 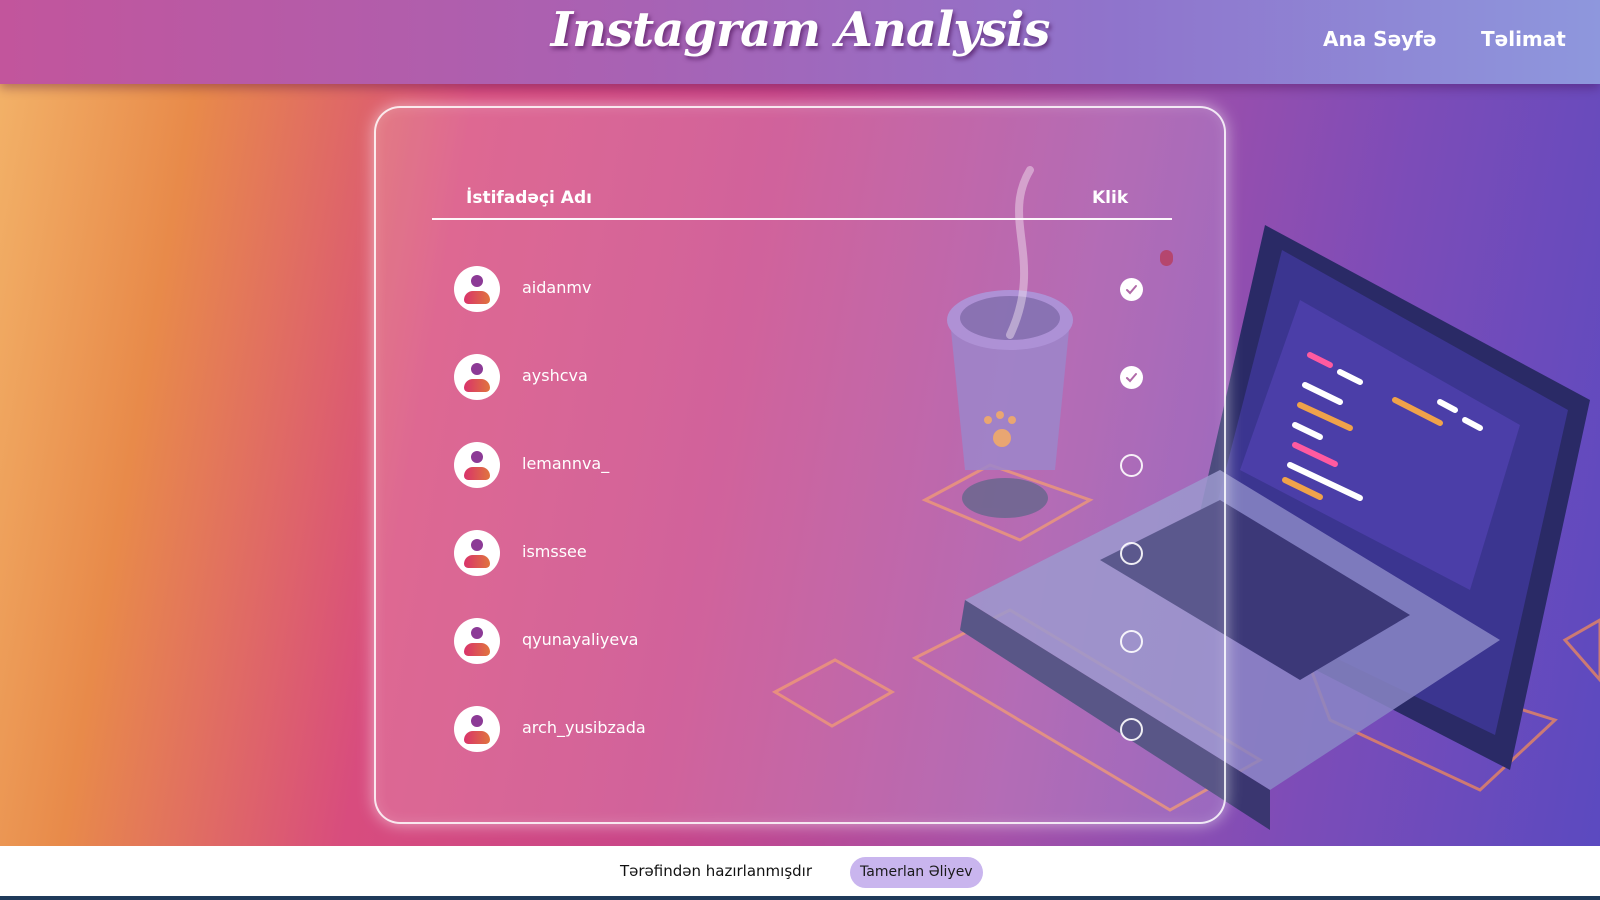 What do you see at coordinates (716, 871) in the screenshot?
I see `credit-text: Tərəfindən hazırlanmışdır` at bounding box center [716, 871].